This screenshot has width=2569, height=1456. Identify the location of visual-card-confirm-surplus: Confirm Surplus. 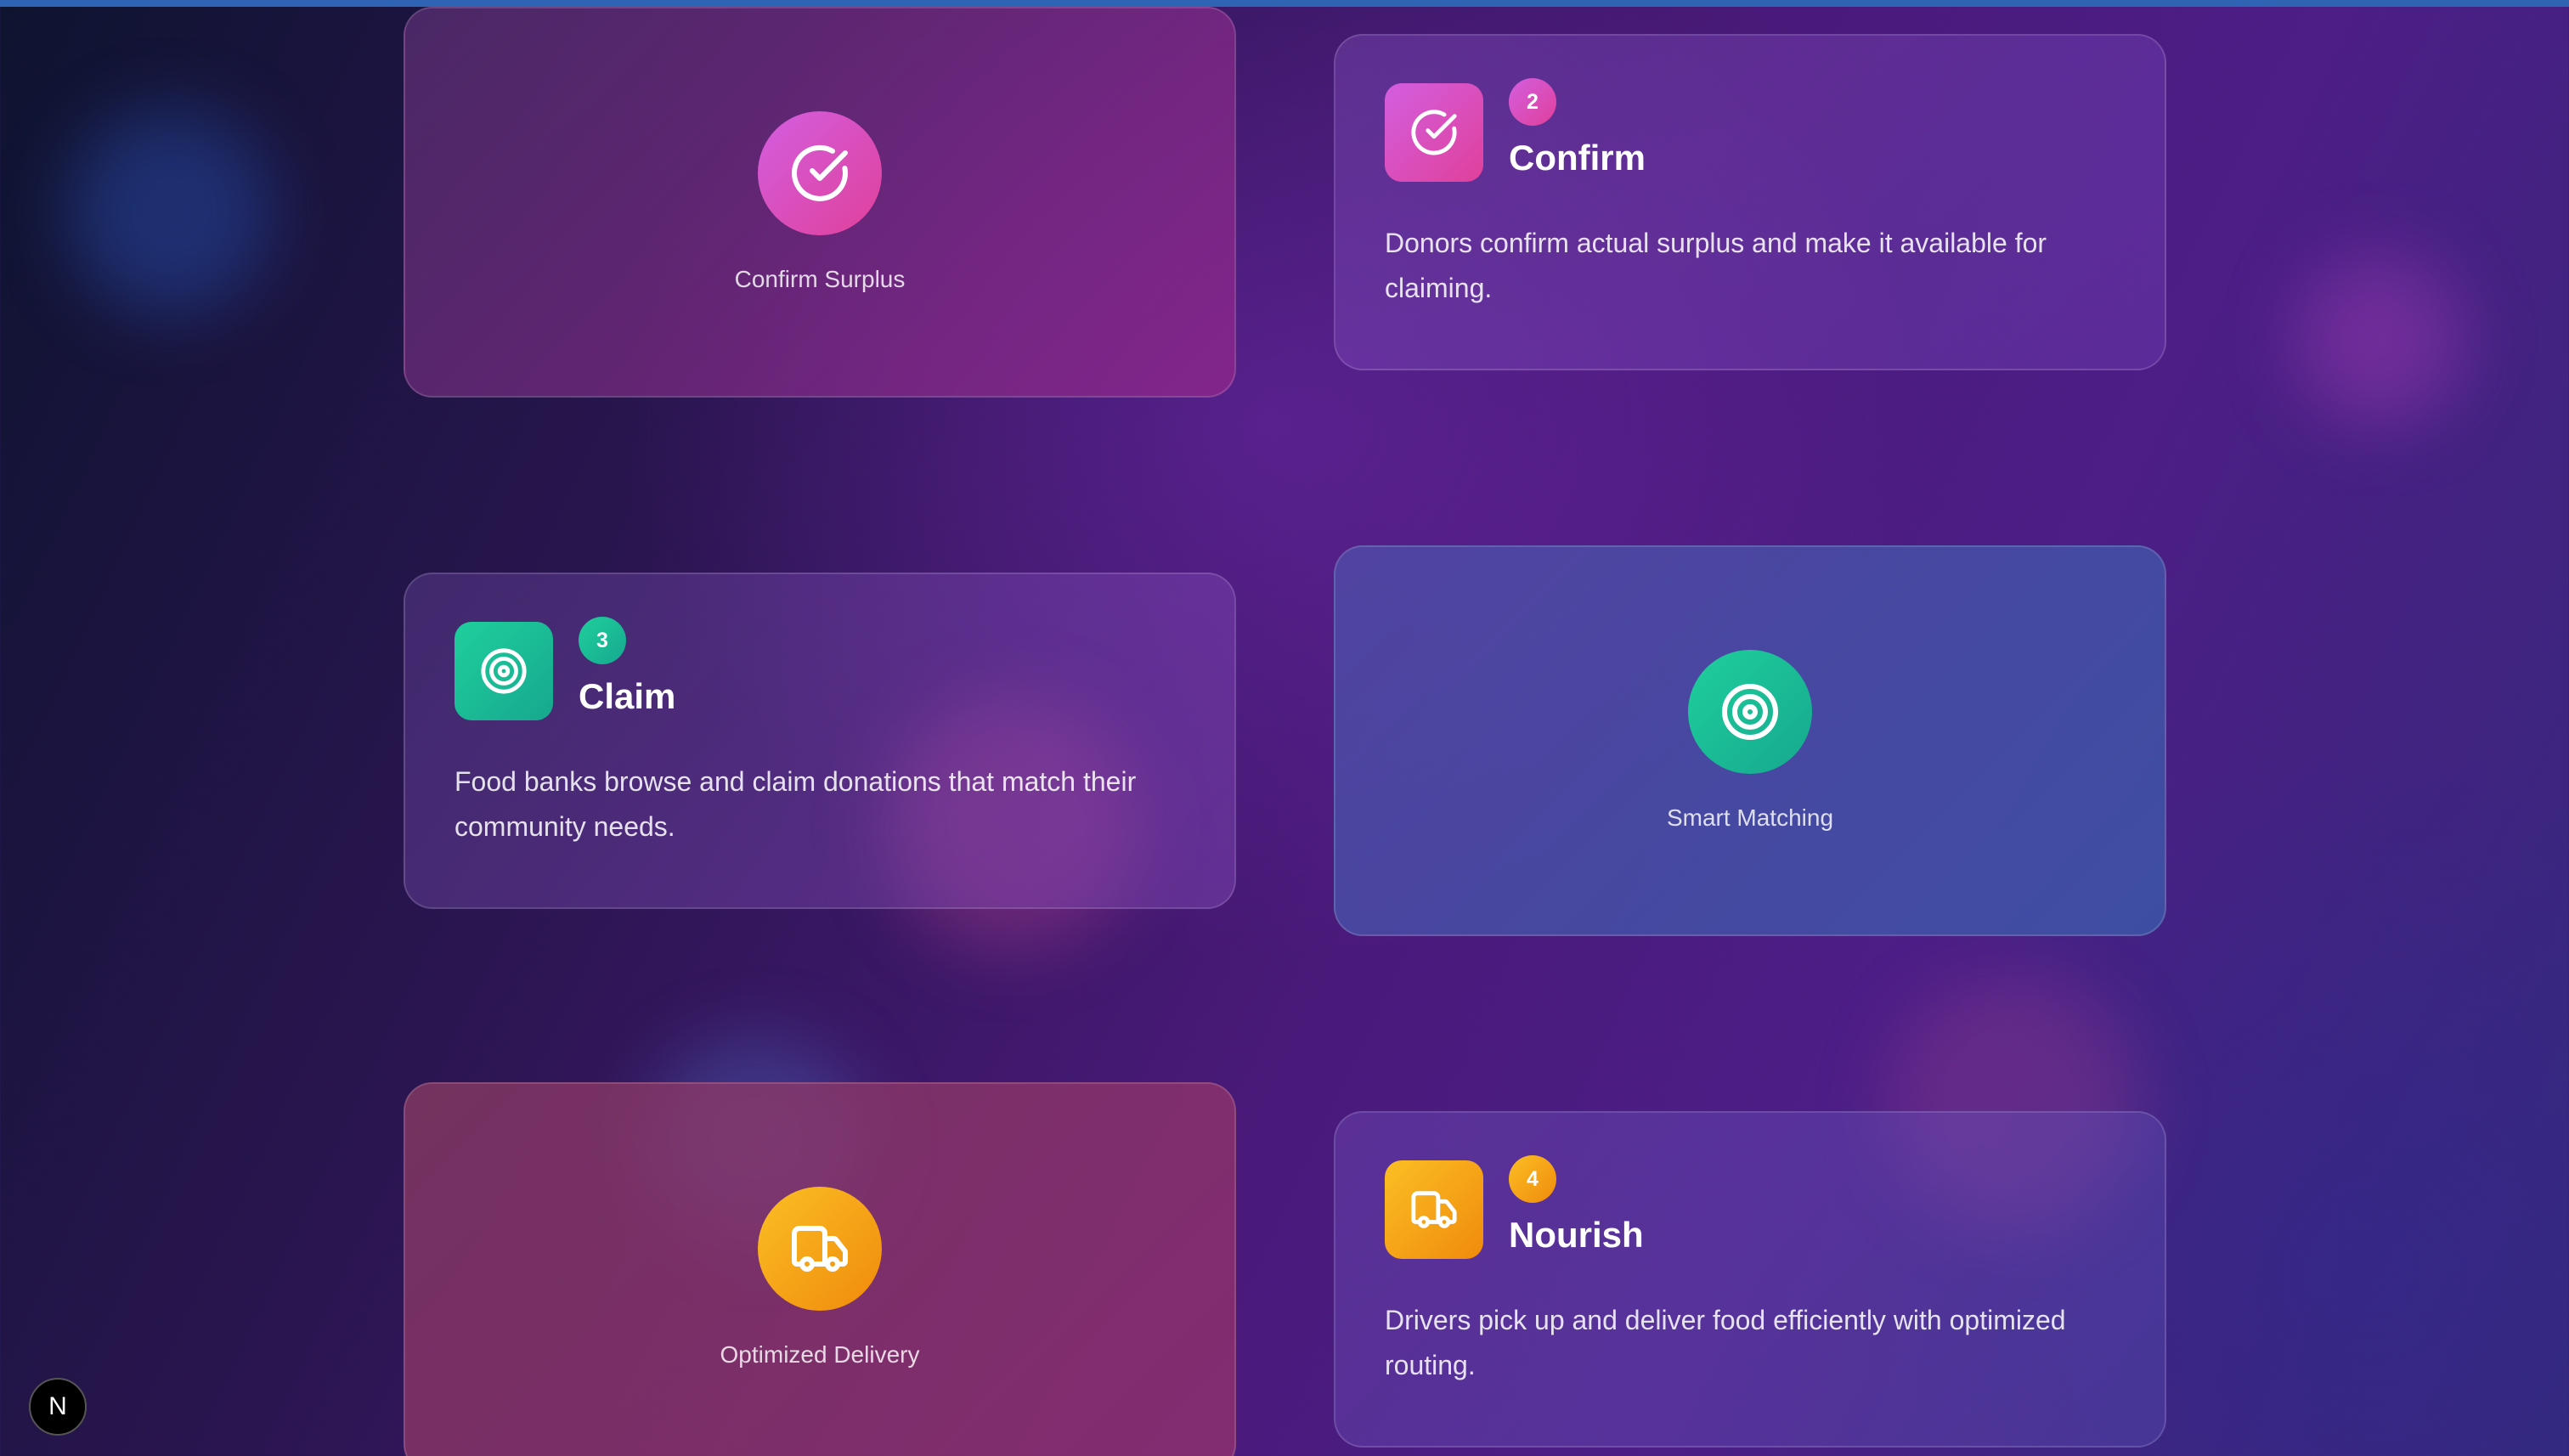
(820, 203).